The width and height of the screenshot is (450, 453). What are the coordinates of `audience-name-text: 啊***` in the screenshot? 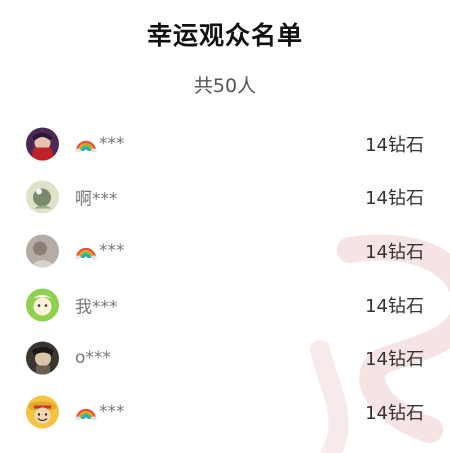 It's located at (96, 199).